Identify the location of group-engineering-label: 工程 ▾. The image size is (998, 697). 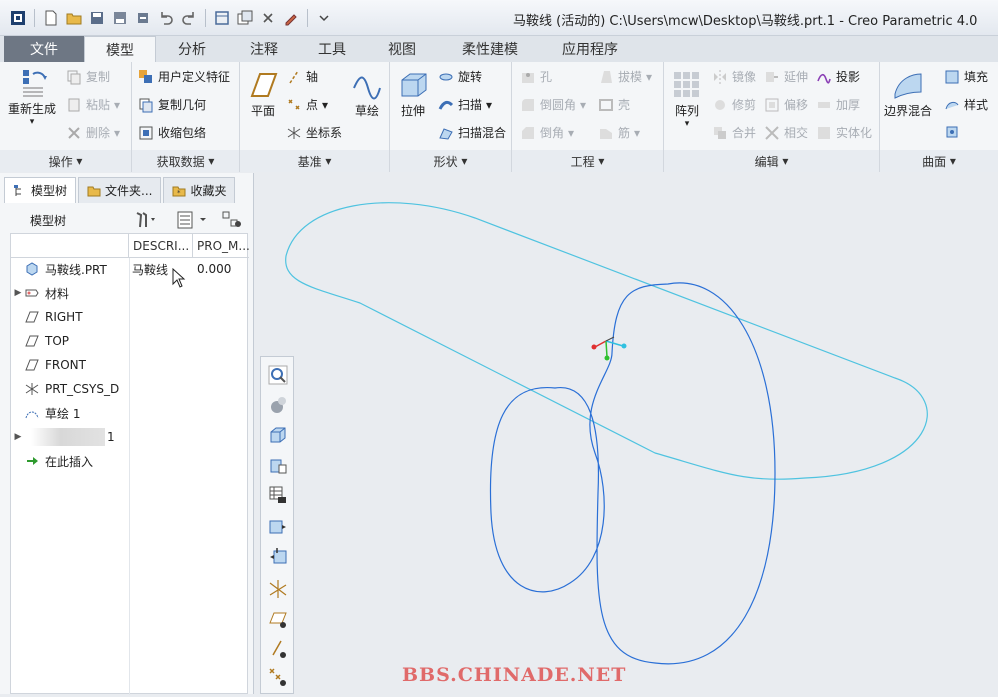
(587, 161).